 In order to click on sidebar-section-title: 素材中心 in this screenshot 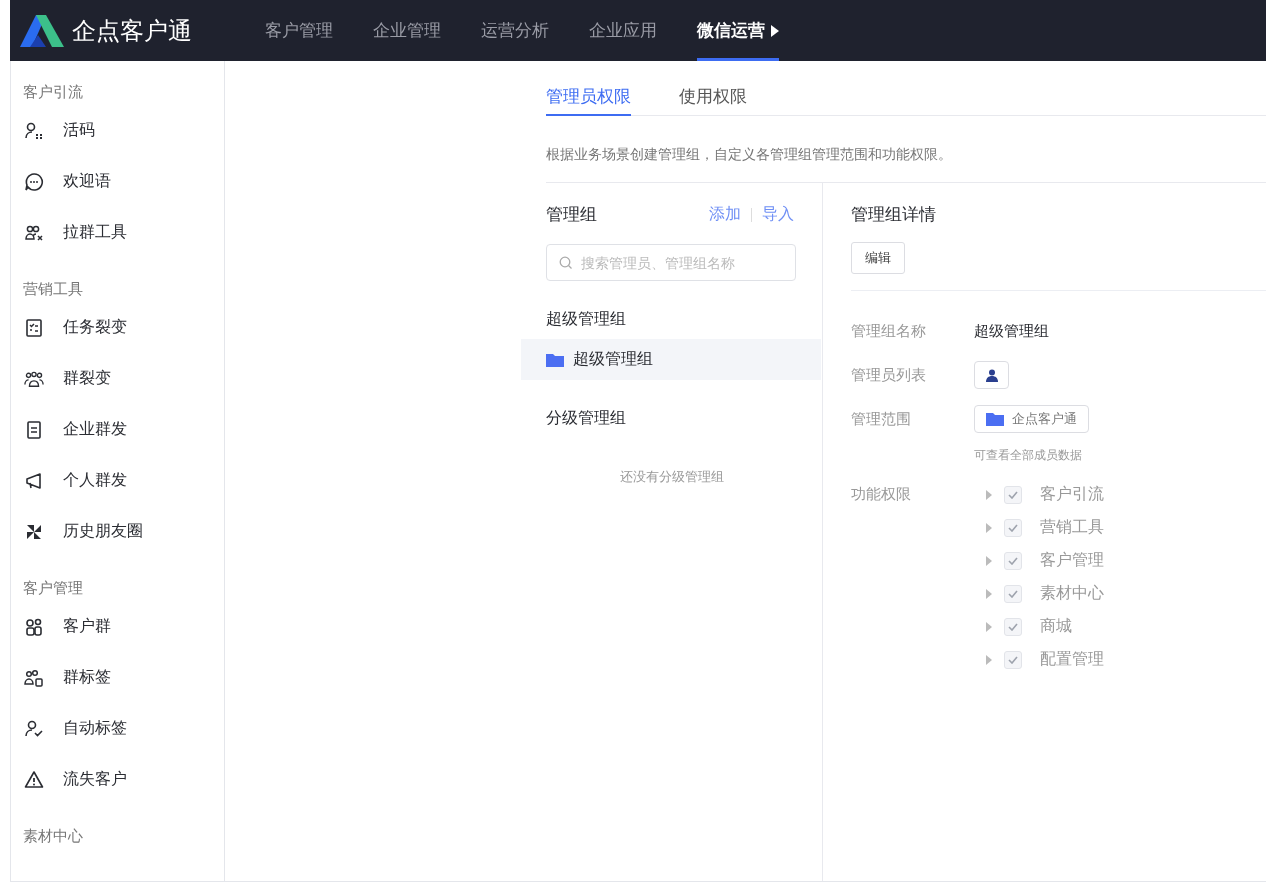, I will do `click(53, 837)`.